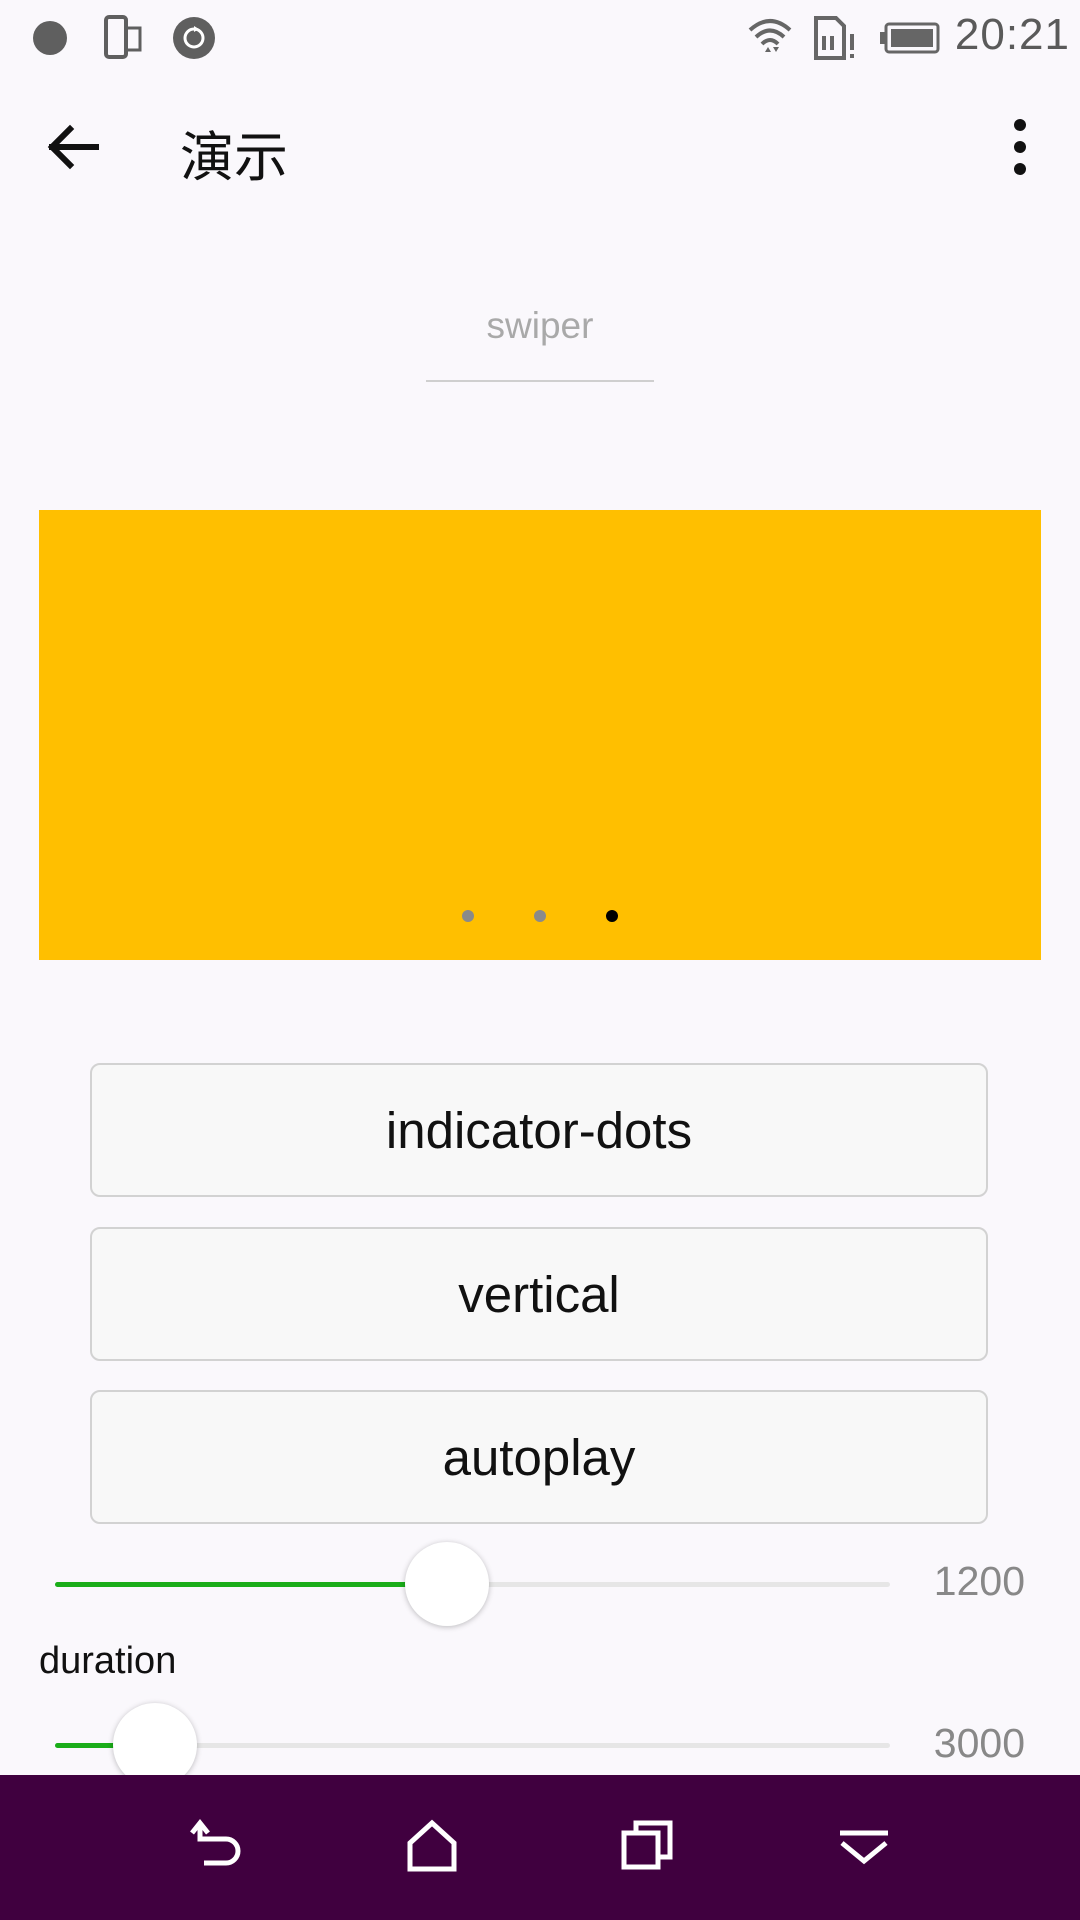  I want to click on swiper-indicator-dot-active, so click(612, 916).